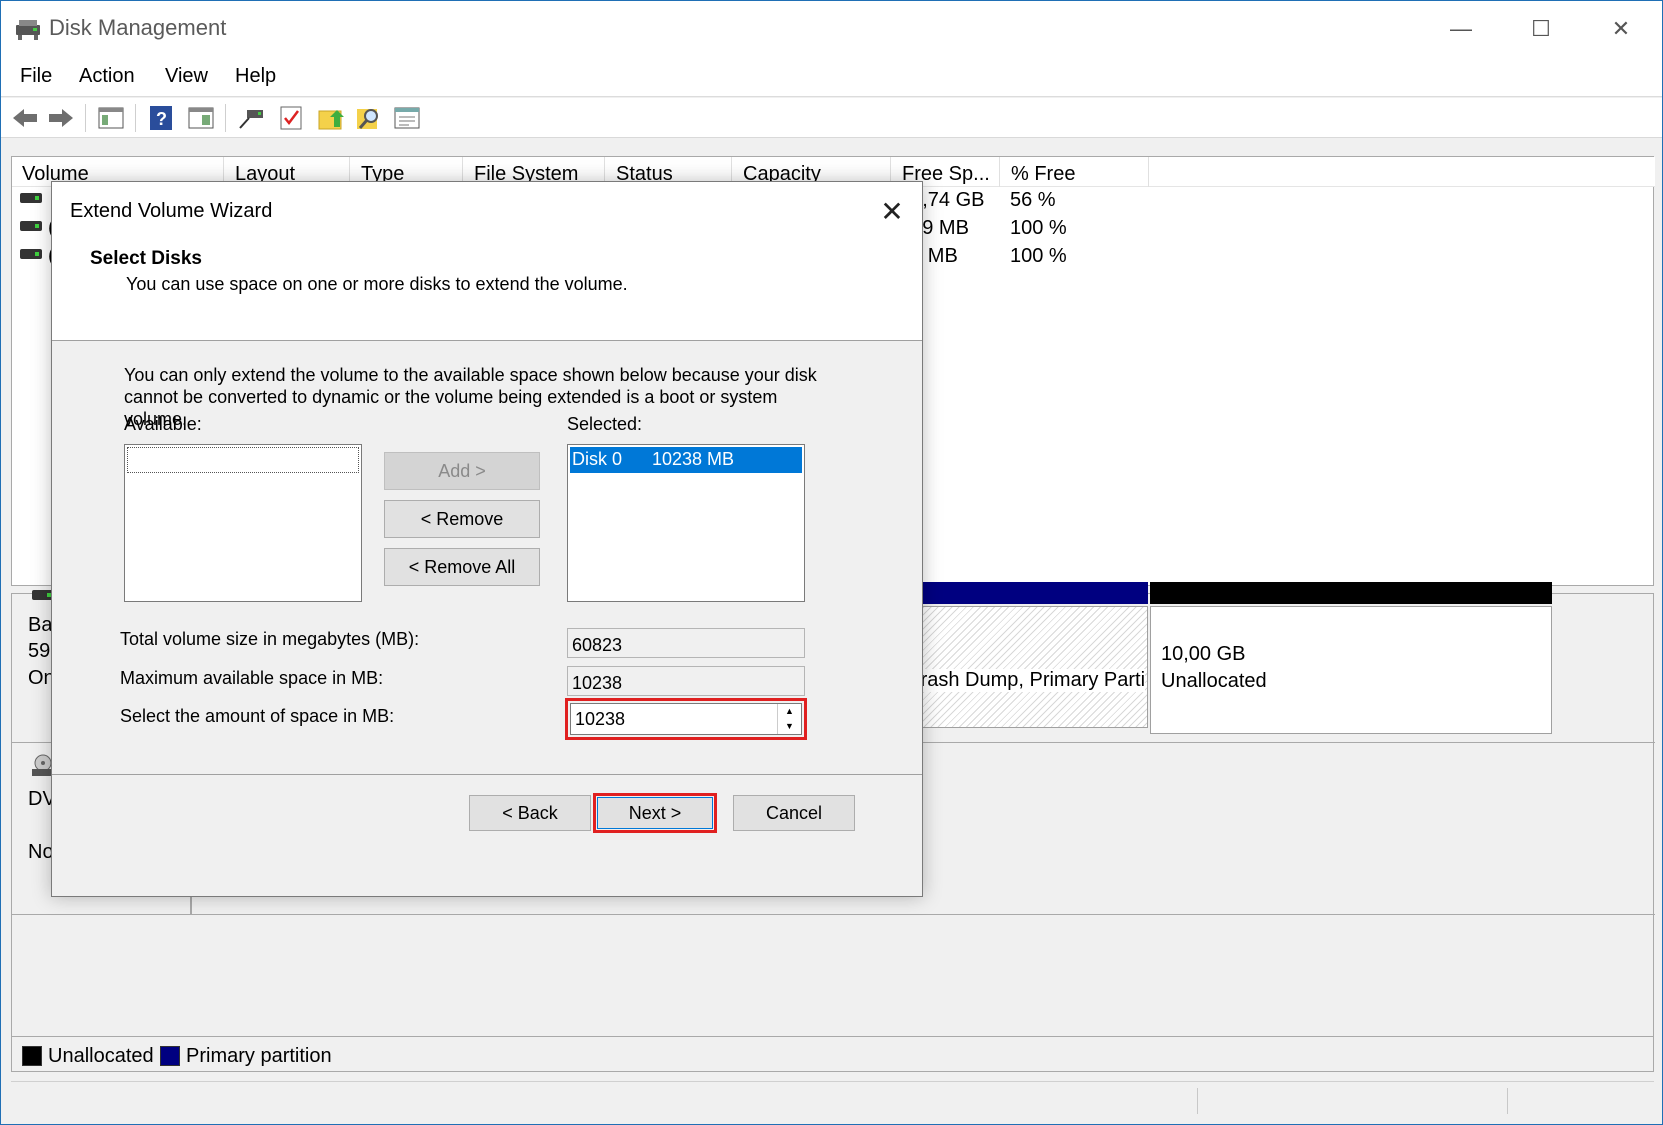  Describe the element at coordinates (831, 77) in the screenshot. I see `menu-bar: File Action View Help` at that location.